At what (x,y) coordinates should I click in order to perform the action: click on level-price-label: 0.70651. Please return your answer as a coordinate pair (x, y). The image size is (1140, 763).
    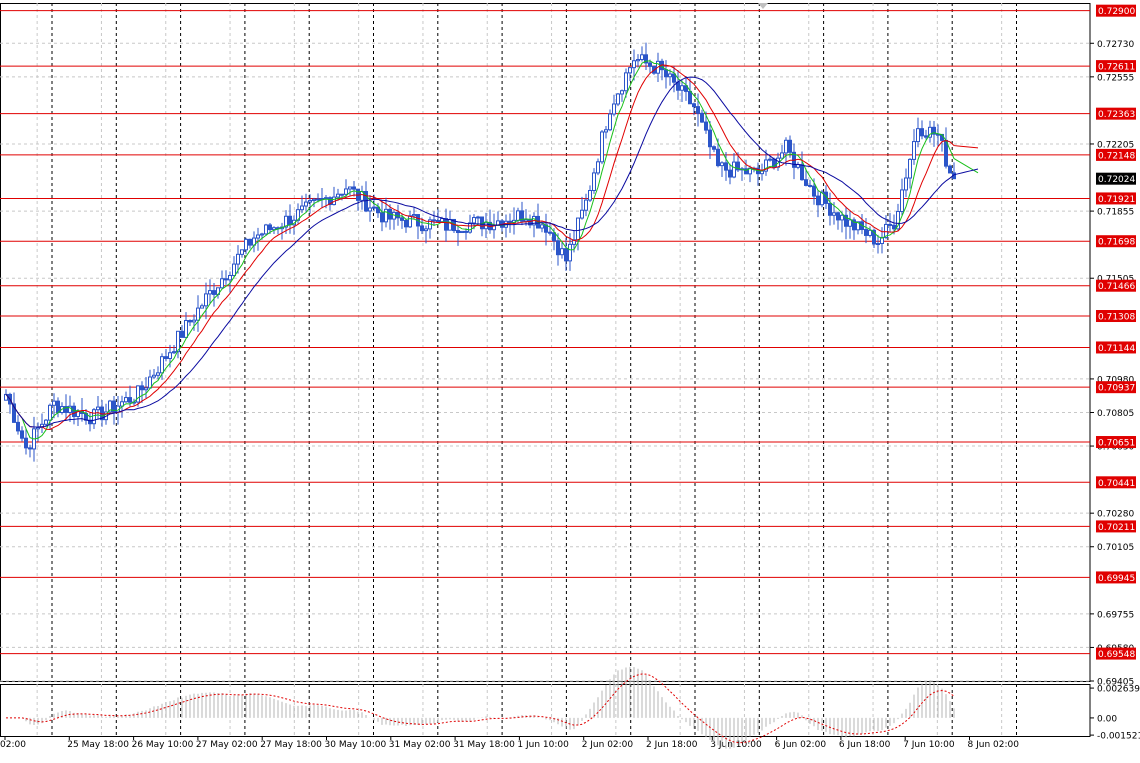
    Looking at the image, I should click on (1116, 444).